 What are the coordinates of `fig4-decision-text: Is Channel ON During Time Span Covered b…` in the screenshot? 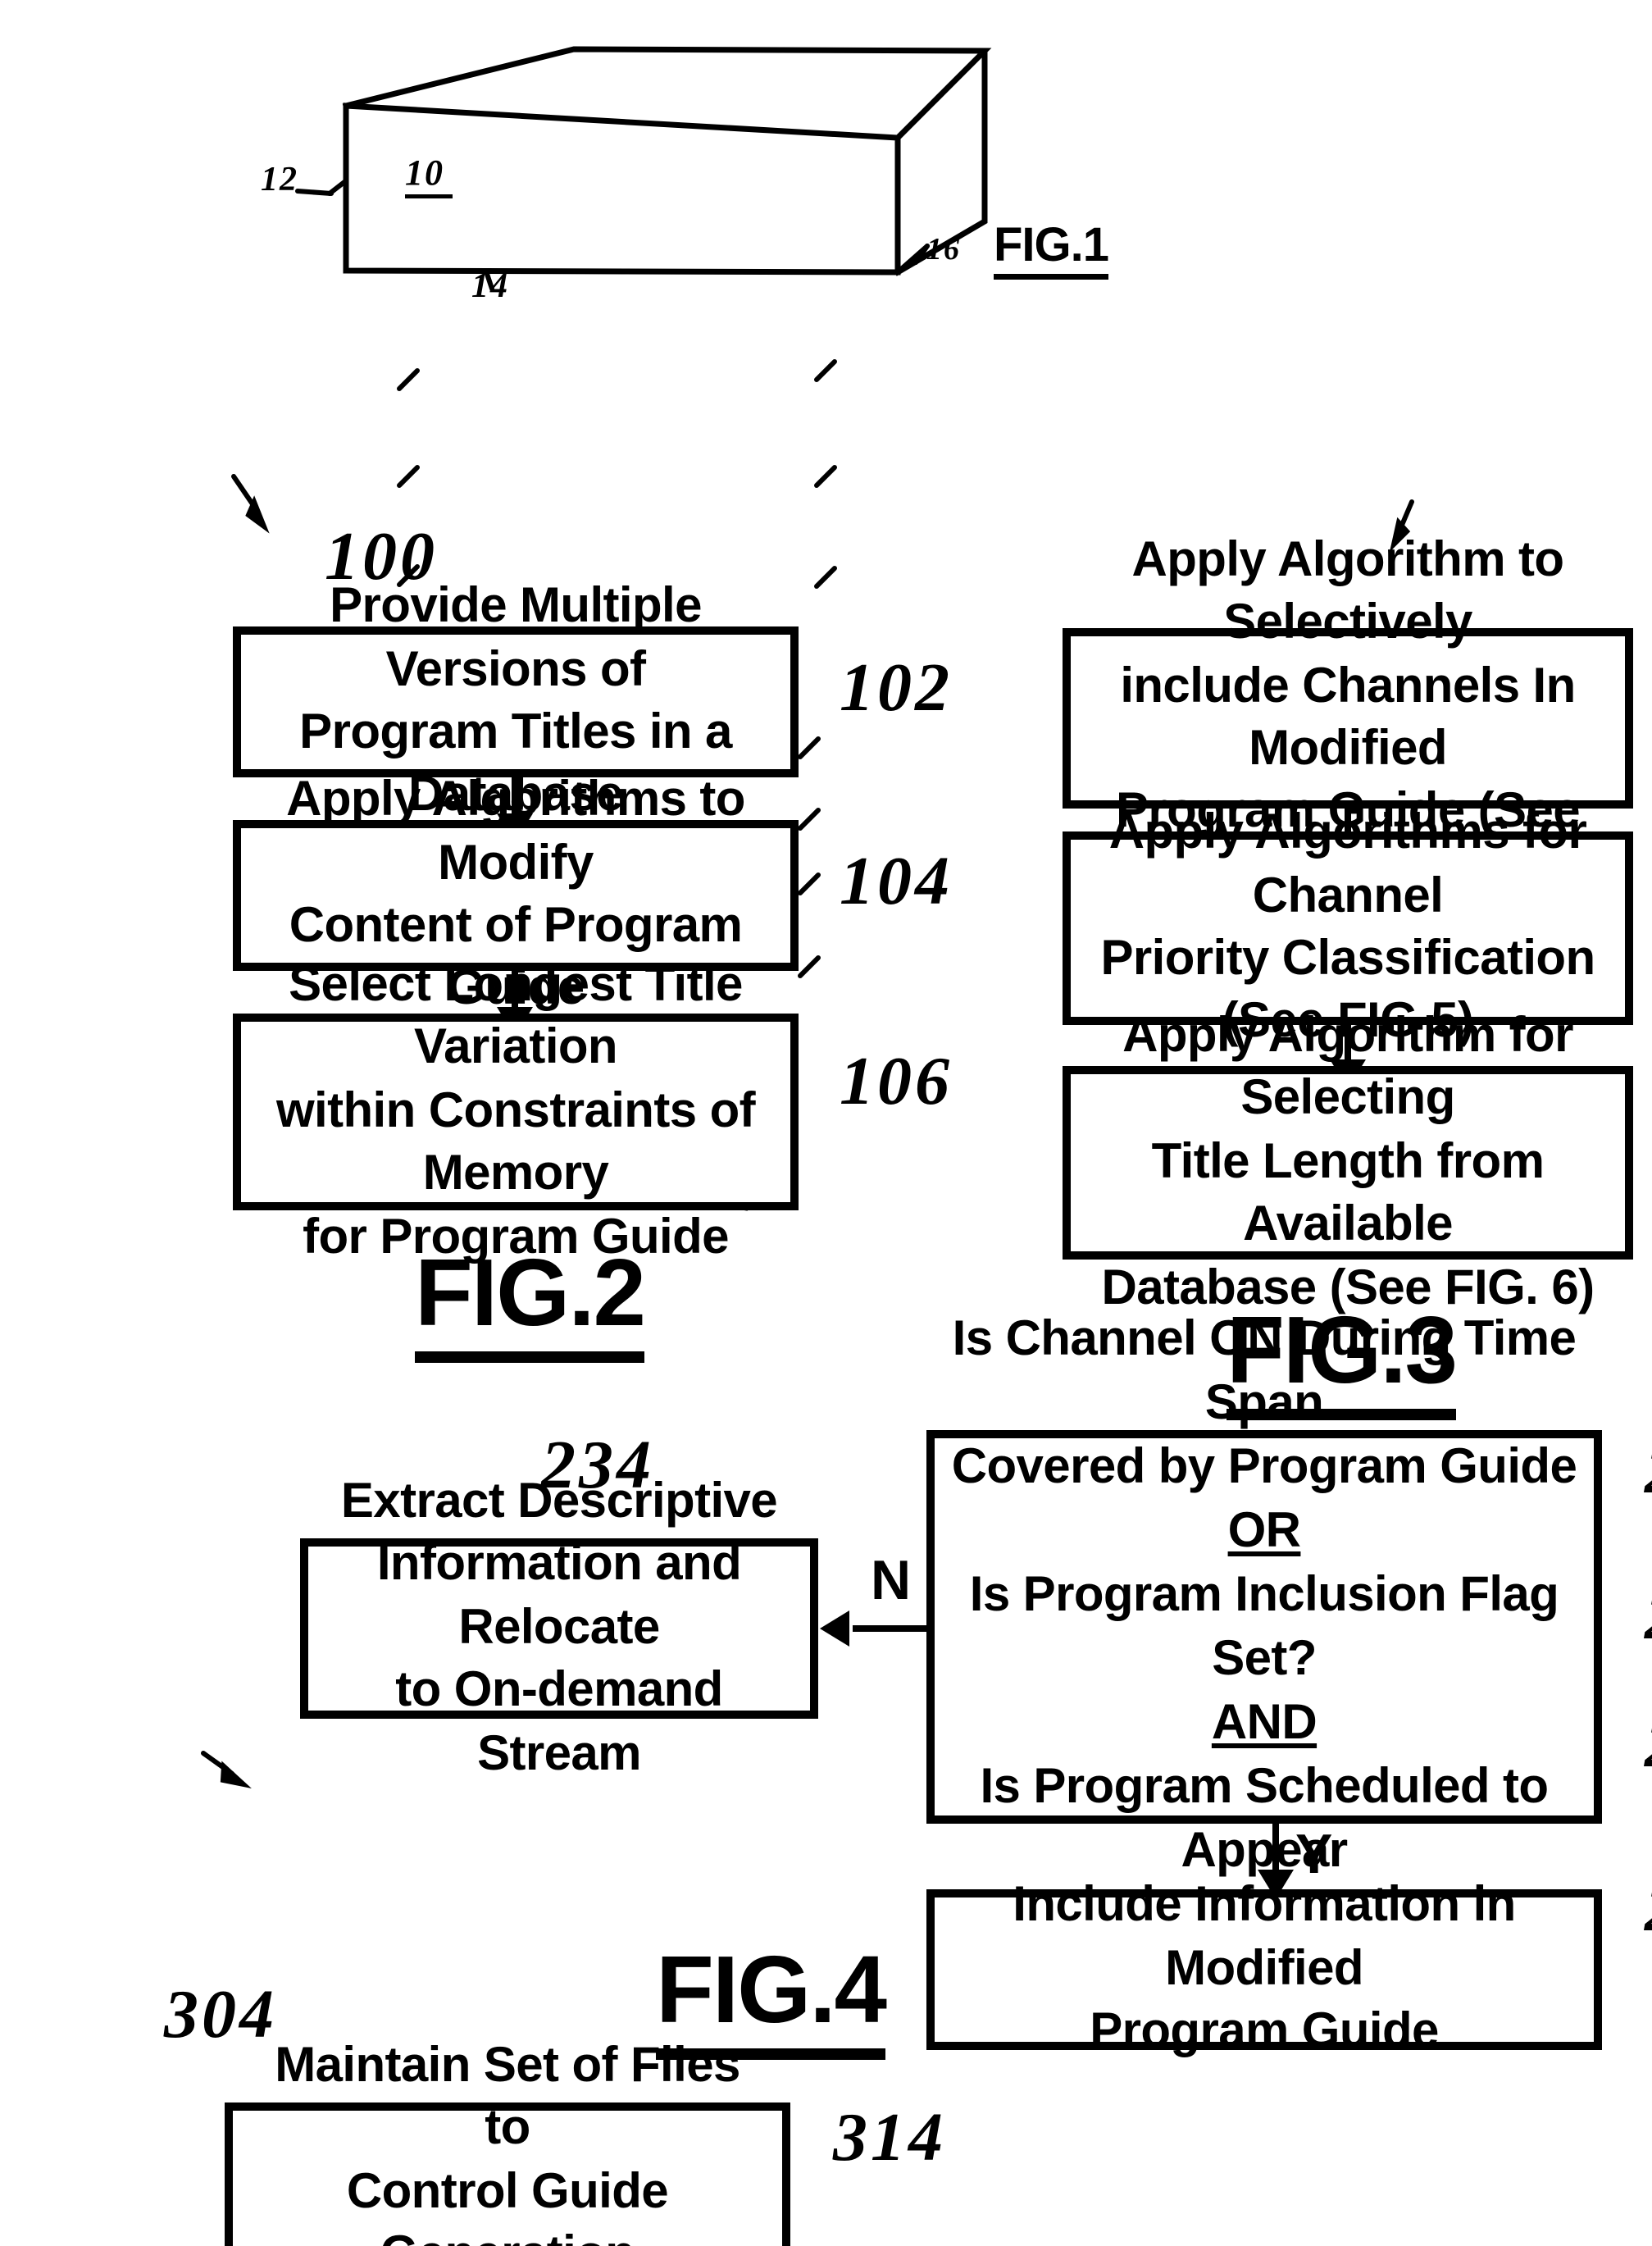 It's located at (1264, 1627).